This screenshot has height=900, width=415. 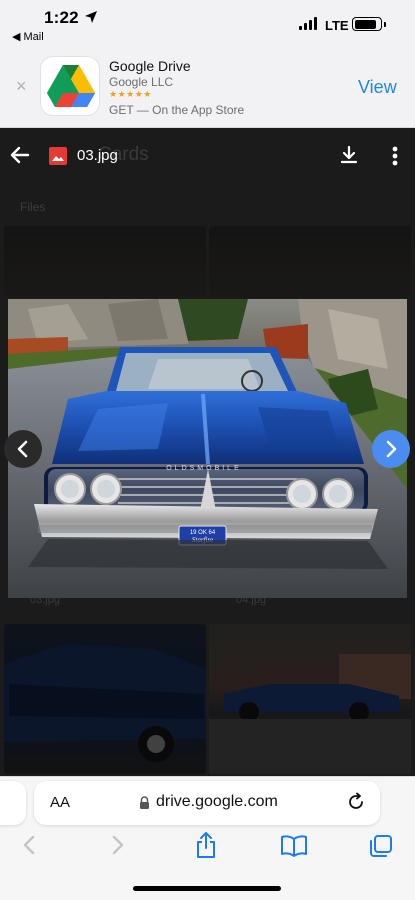 What do you see at coordinates (369, 24) in the screenshot?
I see `battery-icon` at bounding box center [369, 24].